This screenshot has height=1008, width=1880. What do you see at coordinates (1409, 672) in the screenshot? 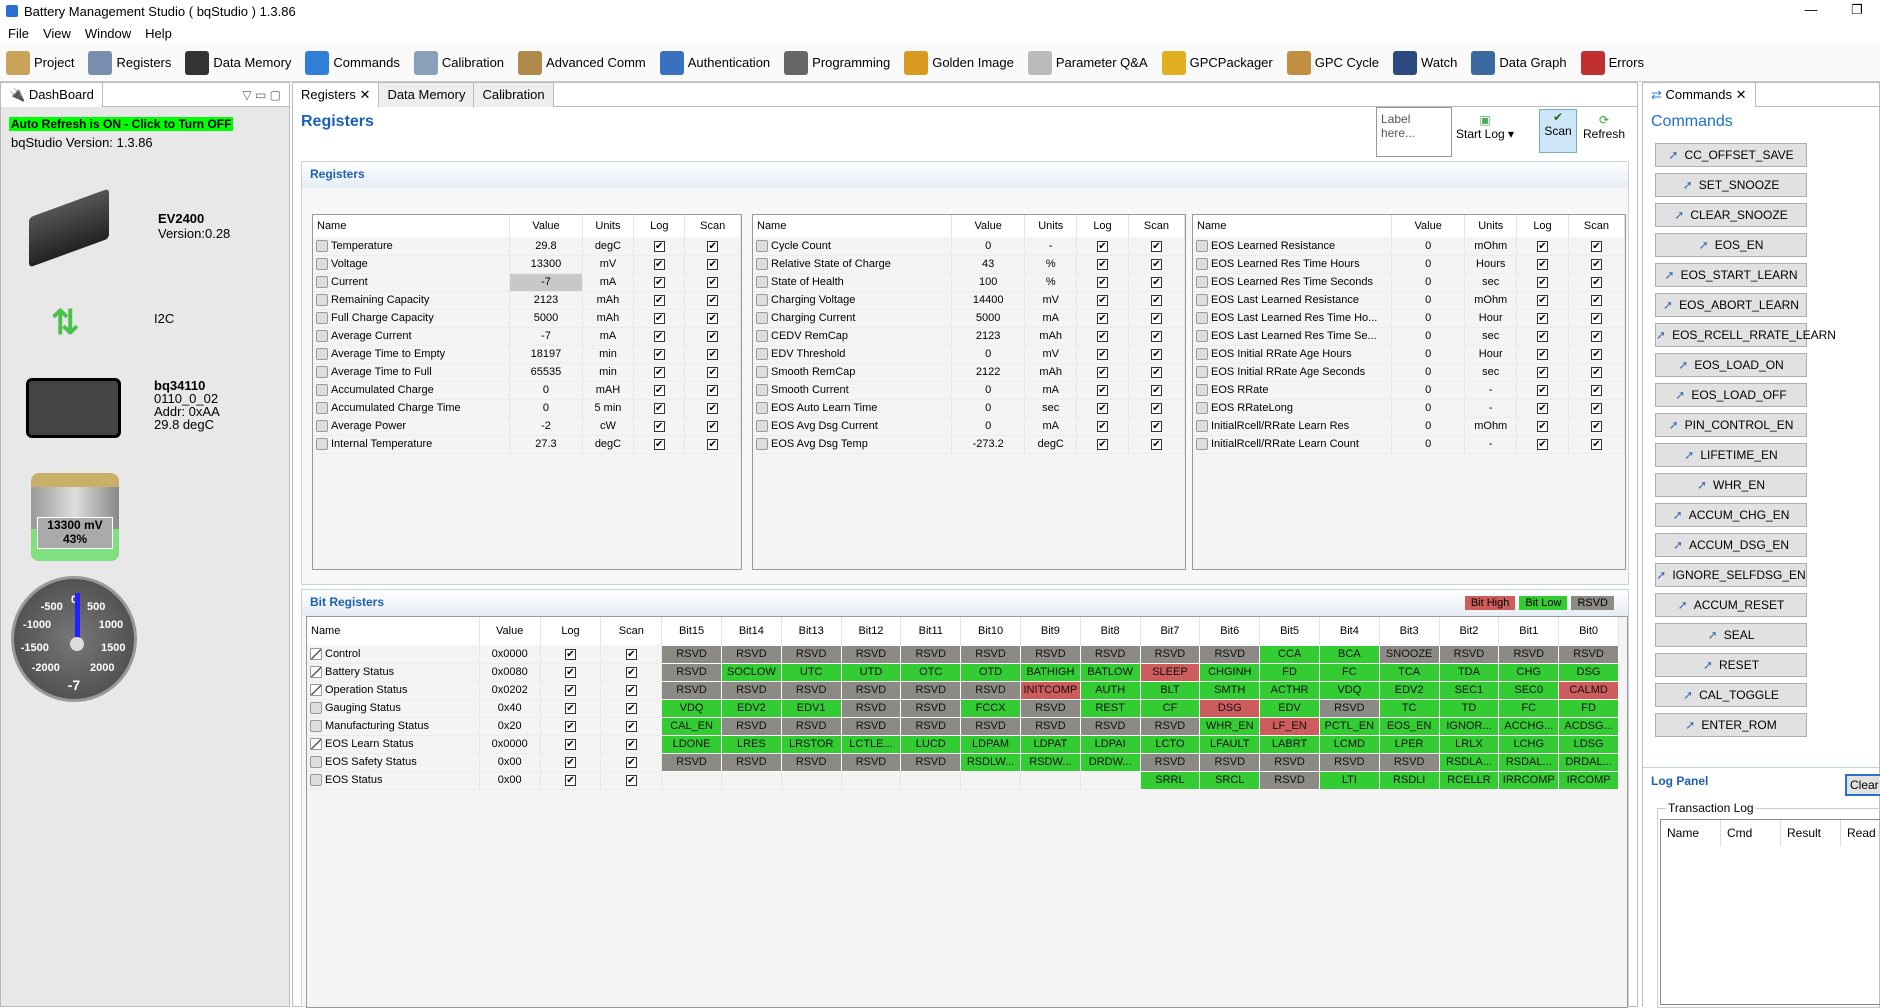
I see `bit-cell: TCA` at bounding box center [1409, 672].